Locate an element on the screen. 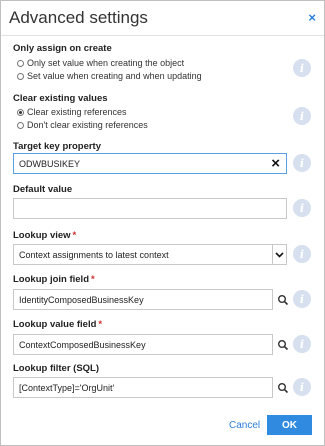 The height and width of the screenshot is (446, 325). lookup-filter-label: Lookup filter (SQL) is located at coordinates (56, 368).